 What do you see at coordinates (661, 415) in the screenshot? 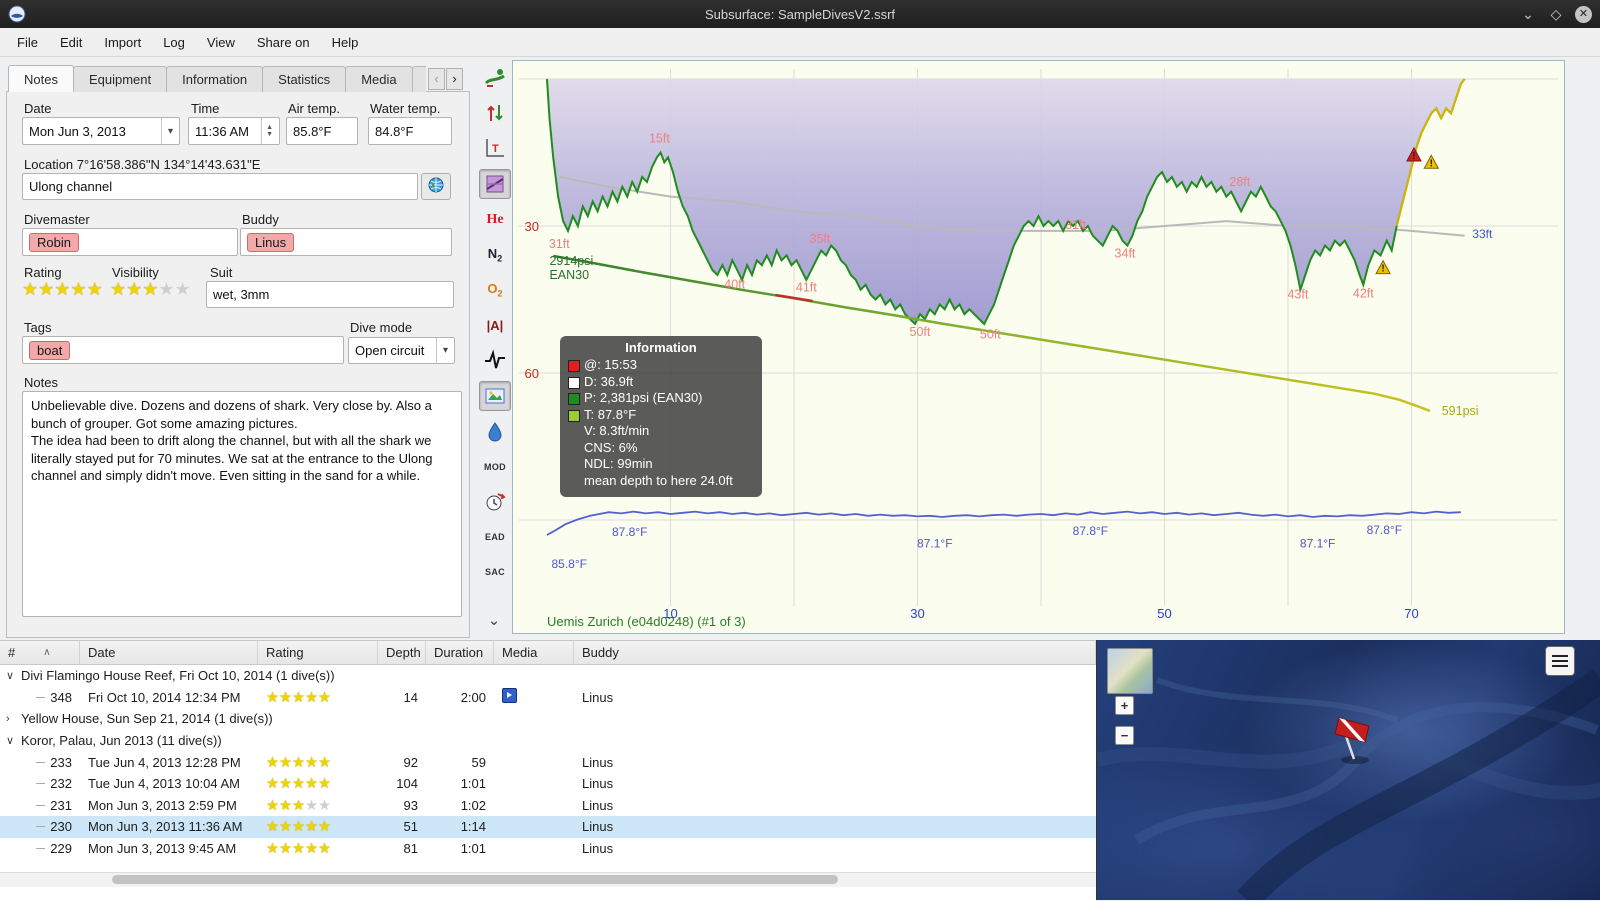
I see `tooltip-line: T: 87.8°F` at bounding box center [661, 415].